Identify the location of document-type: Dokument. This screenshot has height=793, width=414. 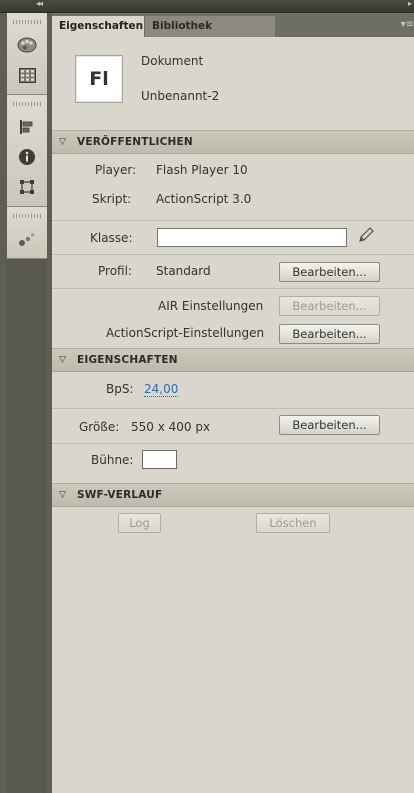
(172, 61).